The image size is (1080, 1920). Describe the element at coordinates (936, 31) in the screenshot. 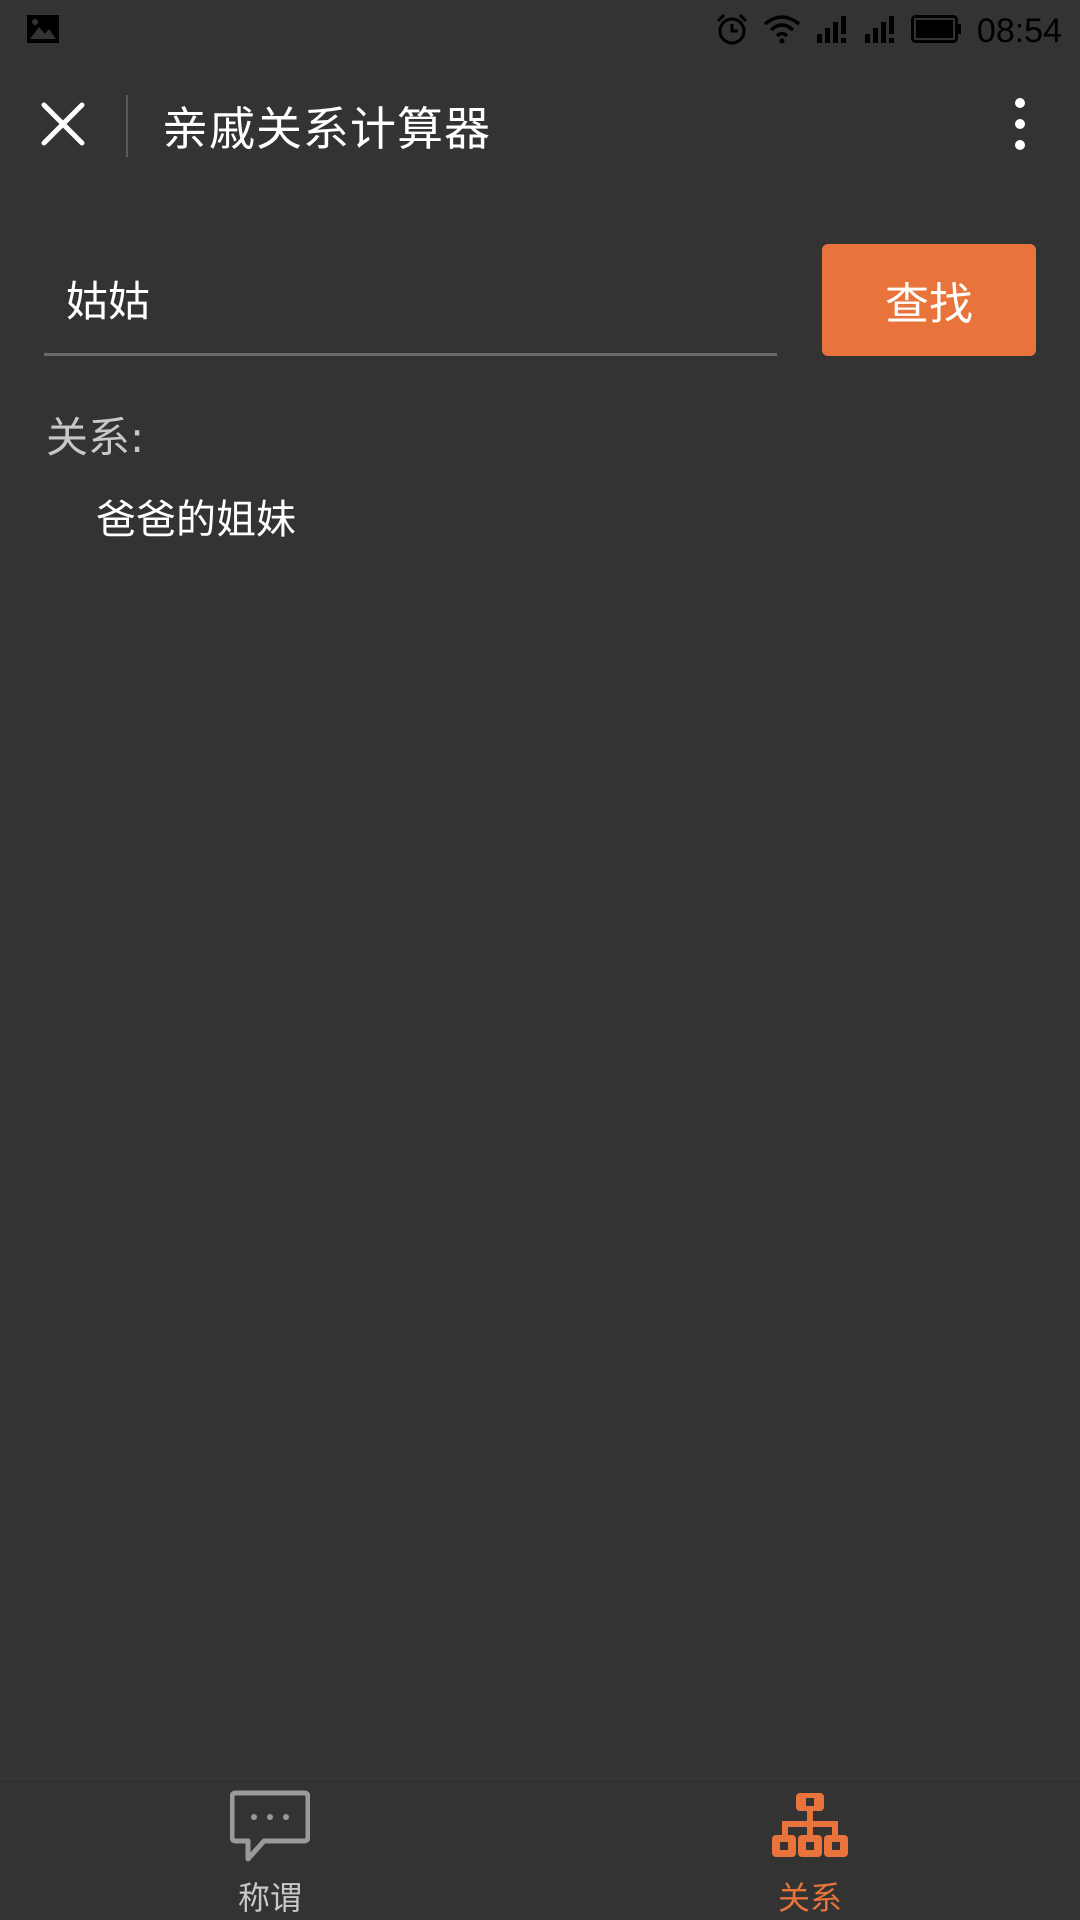

I see `battery-icon` at that location.